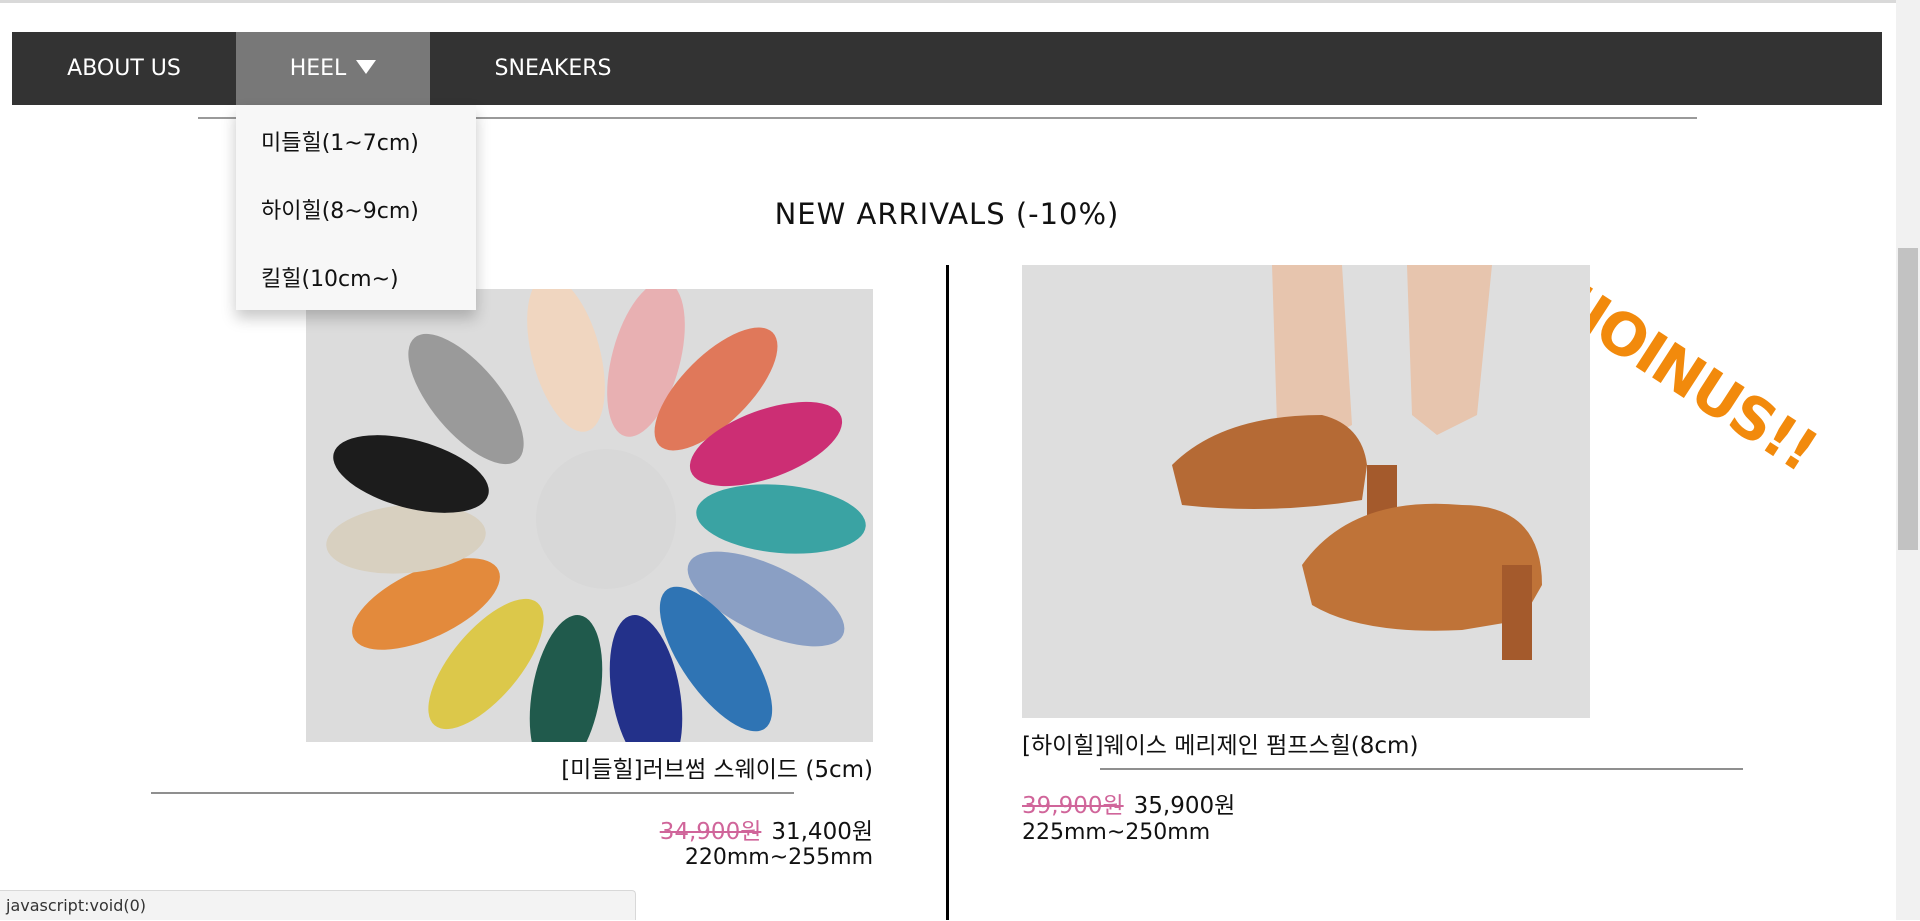  What do you see at coordinates (1128, 803) in the screenshot?
I see `product-price: 39,900원 35,900원` at bounding box center [1128, 803].